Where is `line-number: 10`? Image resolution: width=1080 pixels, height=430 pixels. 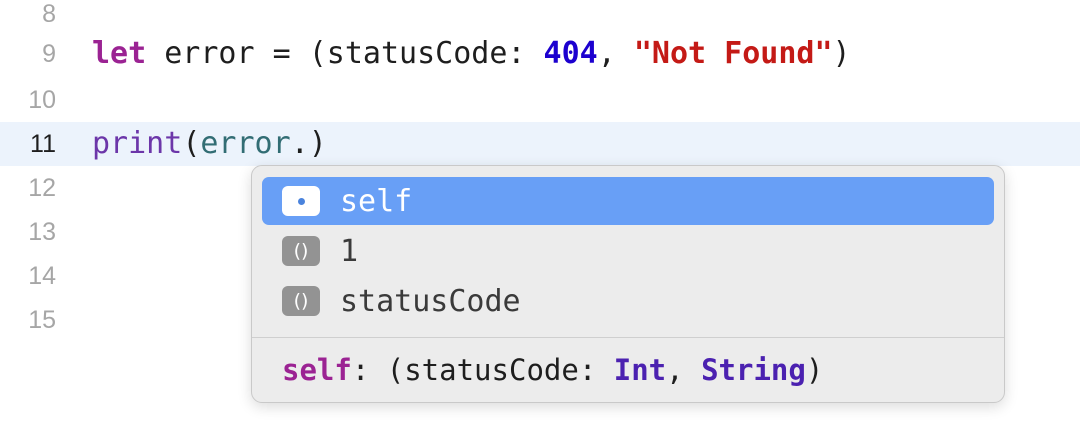 line-number: 10 is located at coordinates (42, 100).